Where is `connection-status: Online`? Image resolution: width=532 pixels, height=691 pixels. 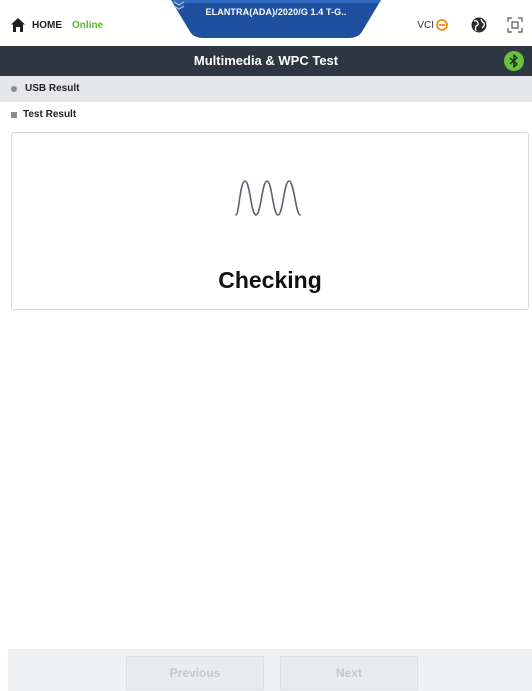
connection-status: Online is located at coordinates (88, 25).